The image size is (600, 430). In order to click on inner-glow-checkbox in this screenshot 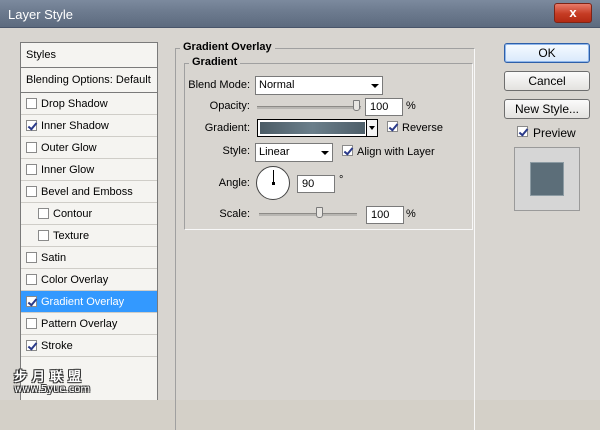, I will do `click(31, 169)`.